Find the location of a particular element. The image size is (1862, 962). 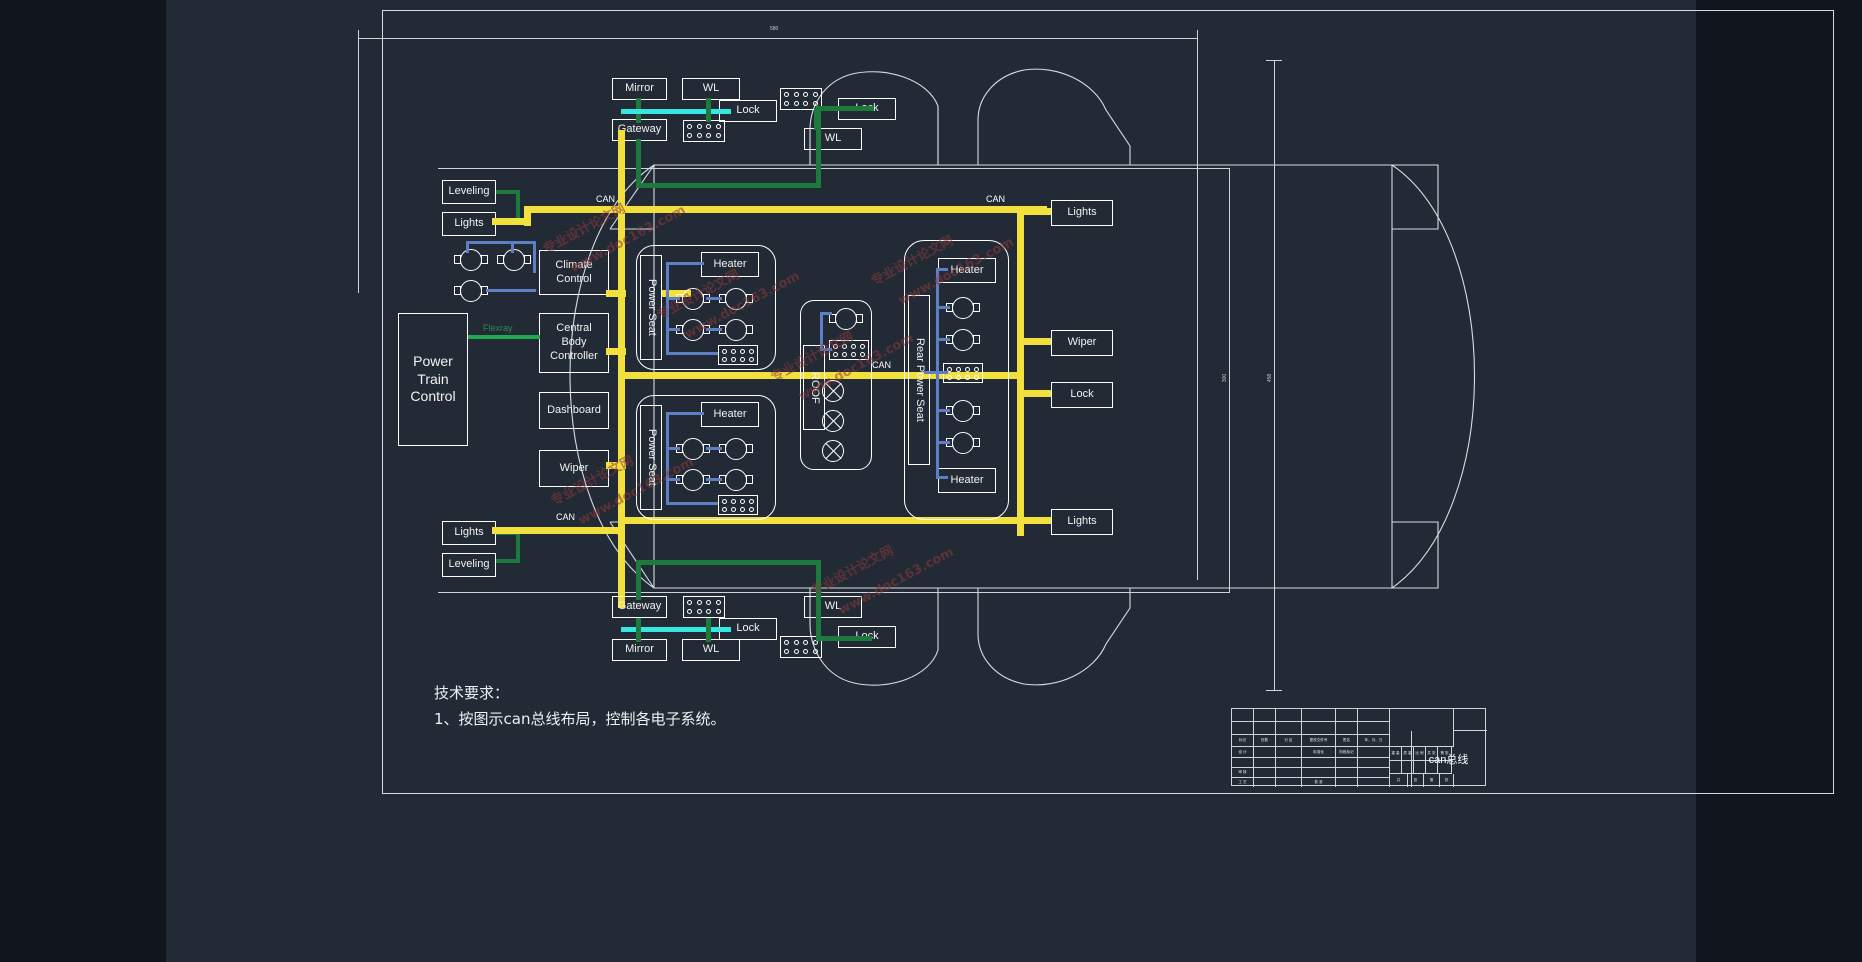

ptc-line-2: Train is located at coordinates (433, 378).